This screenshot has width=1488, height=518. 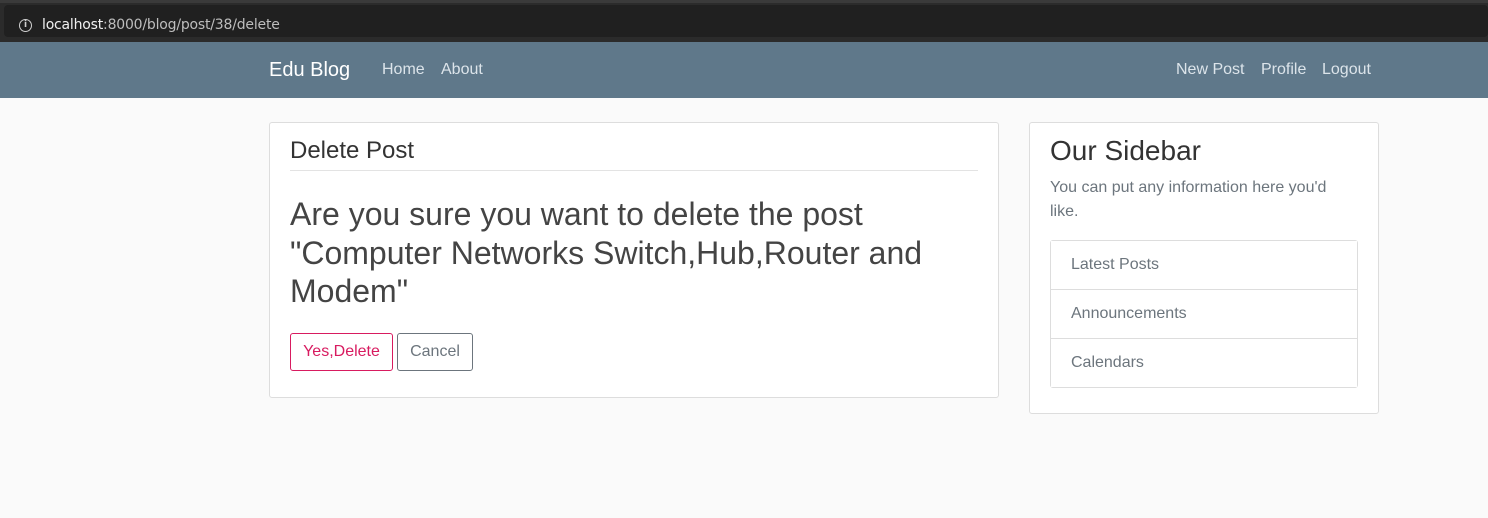 What do you see at coordinates (435, 352) in the screenshot?
I see `cancel-button: Cancel` at bounding box center [435, 352].